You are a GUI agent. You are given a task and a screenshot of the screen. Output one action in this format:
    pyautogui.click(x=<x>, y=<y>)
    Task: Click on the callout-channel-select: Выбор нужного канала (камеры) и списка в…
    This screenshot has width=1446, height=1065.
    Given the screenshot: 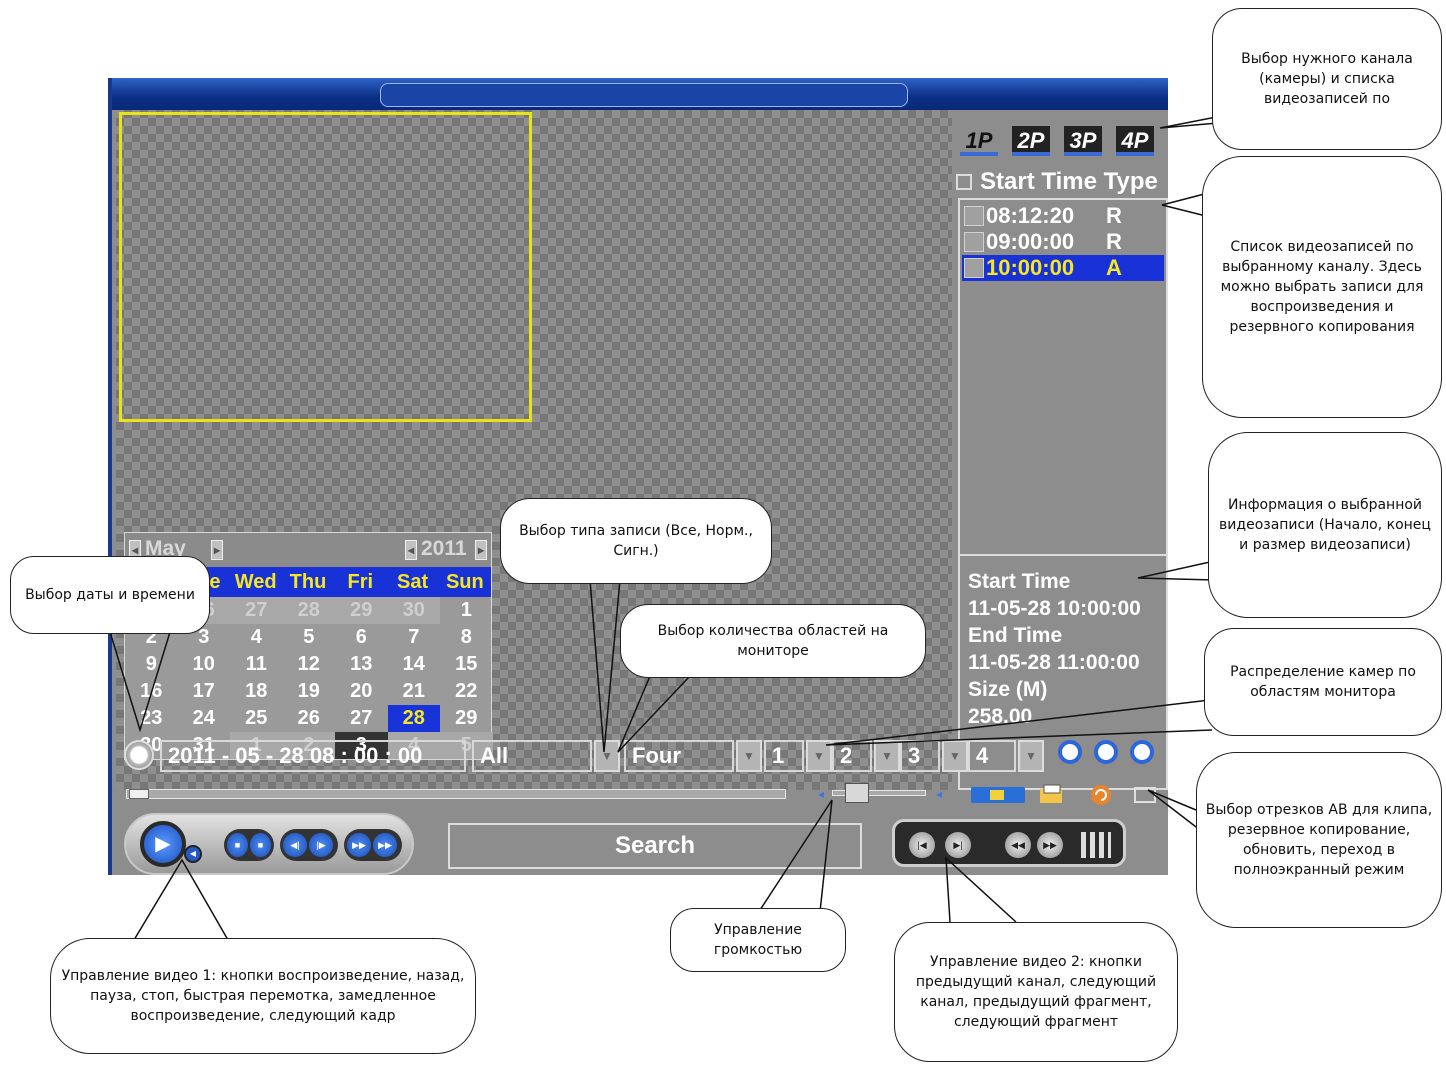 What is the action you would take?
    pyautogui.click(x=1327, y=79)
    